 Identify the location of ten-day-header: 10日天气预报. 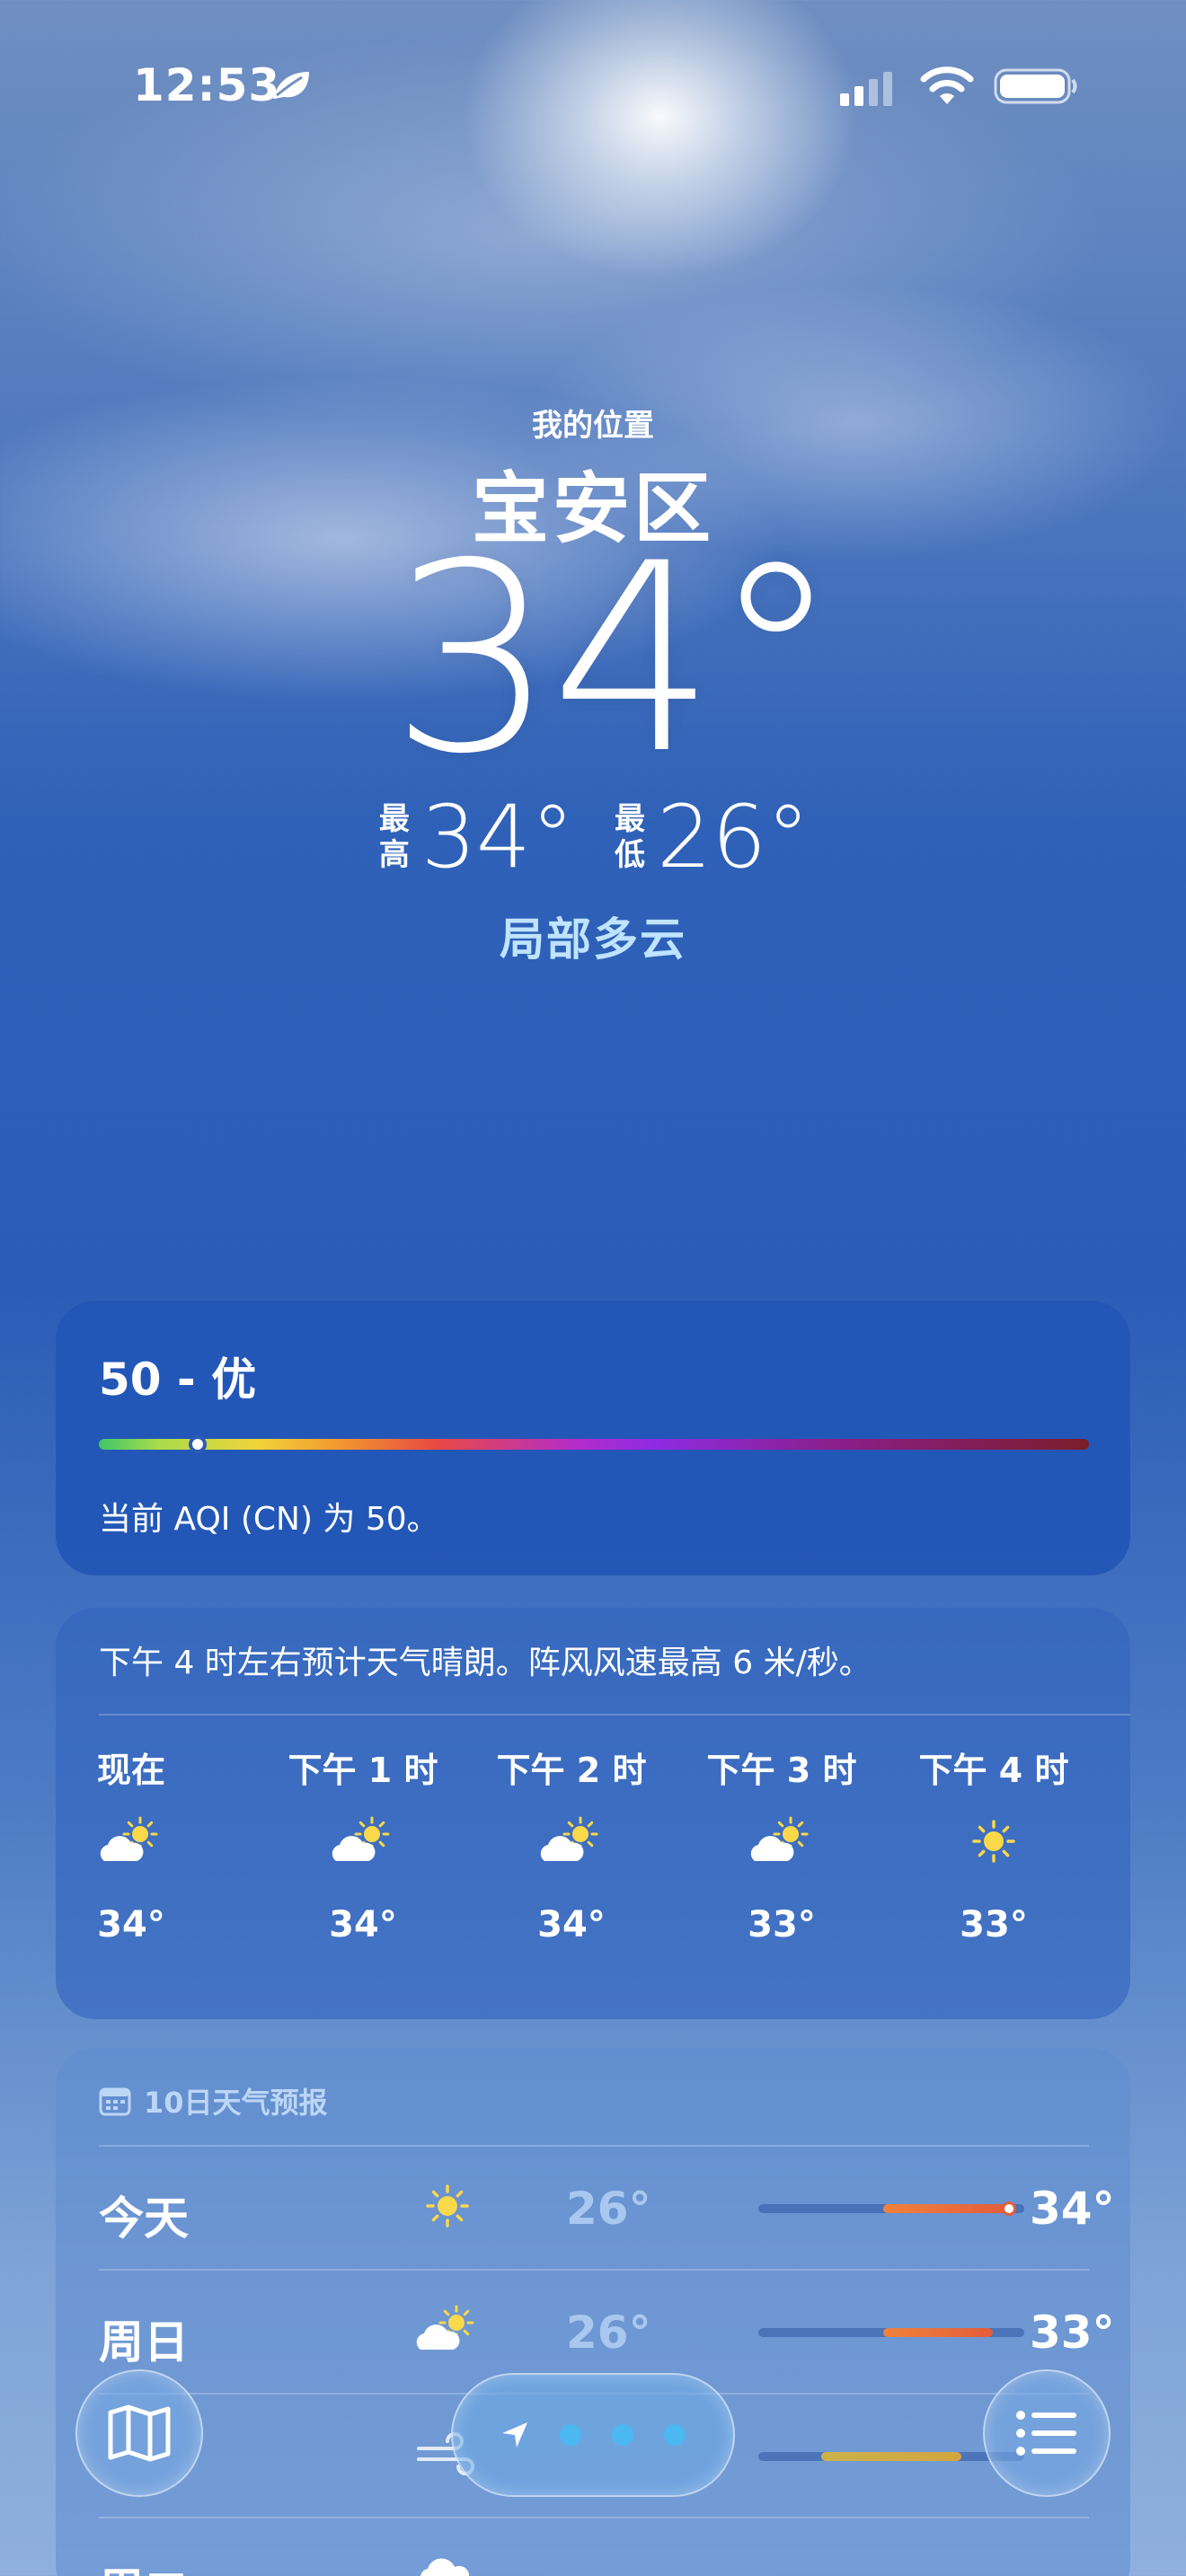
(213, 2101).